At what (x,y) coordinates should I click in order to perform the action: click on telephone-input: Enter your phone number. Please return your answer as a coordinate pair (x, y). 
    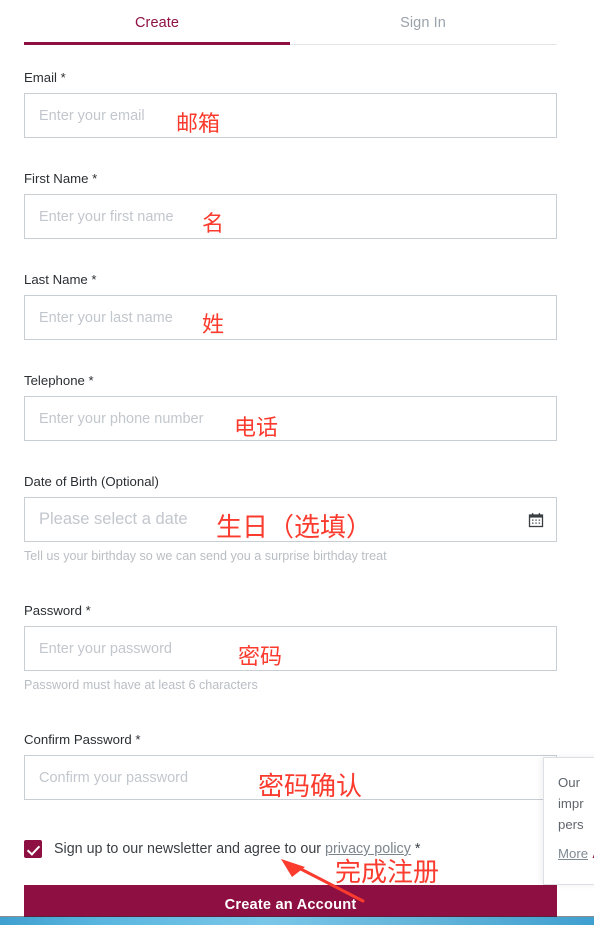
    Looking at the image, I should click on (290, 418).